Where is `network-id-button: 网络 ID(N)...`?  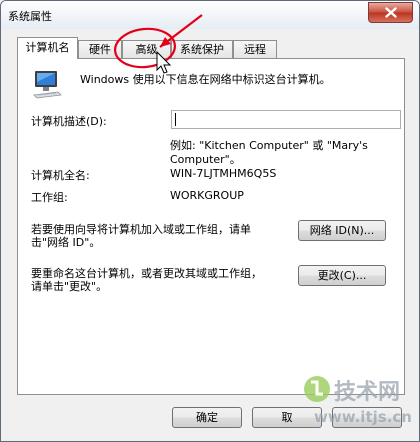 network-id-button: 网络 ID(N)... is located at coordinates (342, 230).